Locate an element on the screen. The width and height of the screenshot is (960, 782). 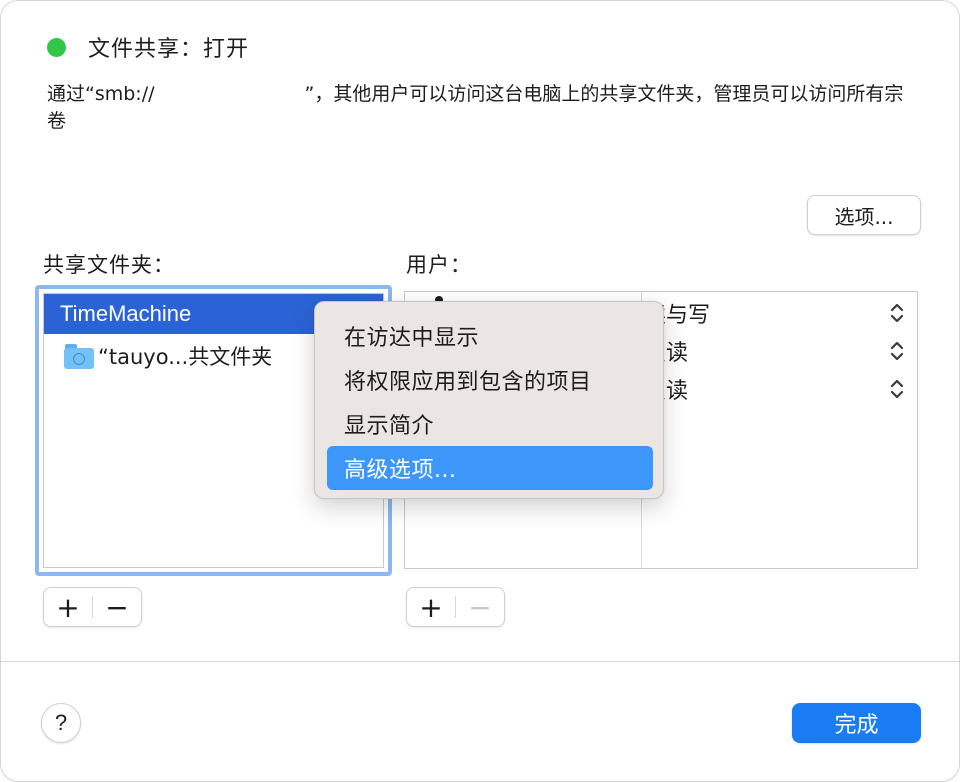
description-part1: 通过“smb:// is located at coordinates (101, 94).